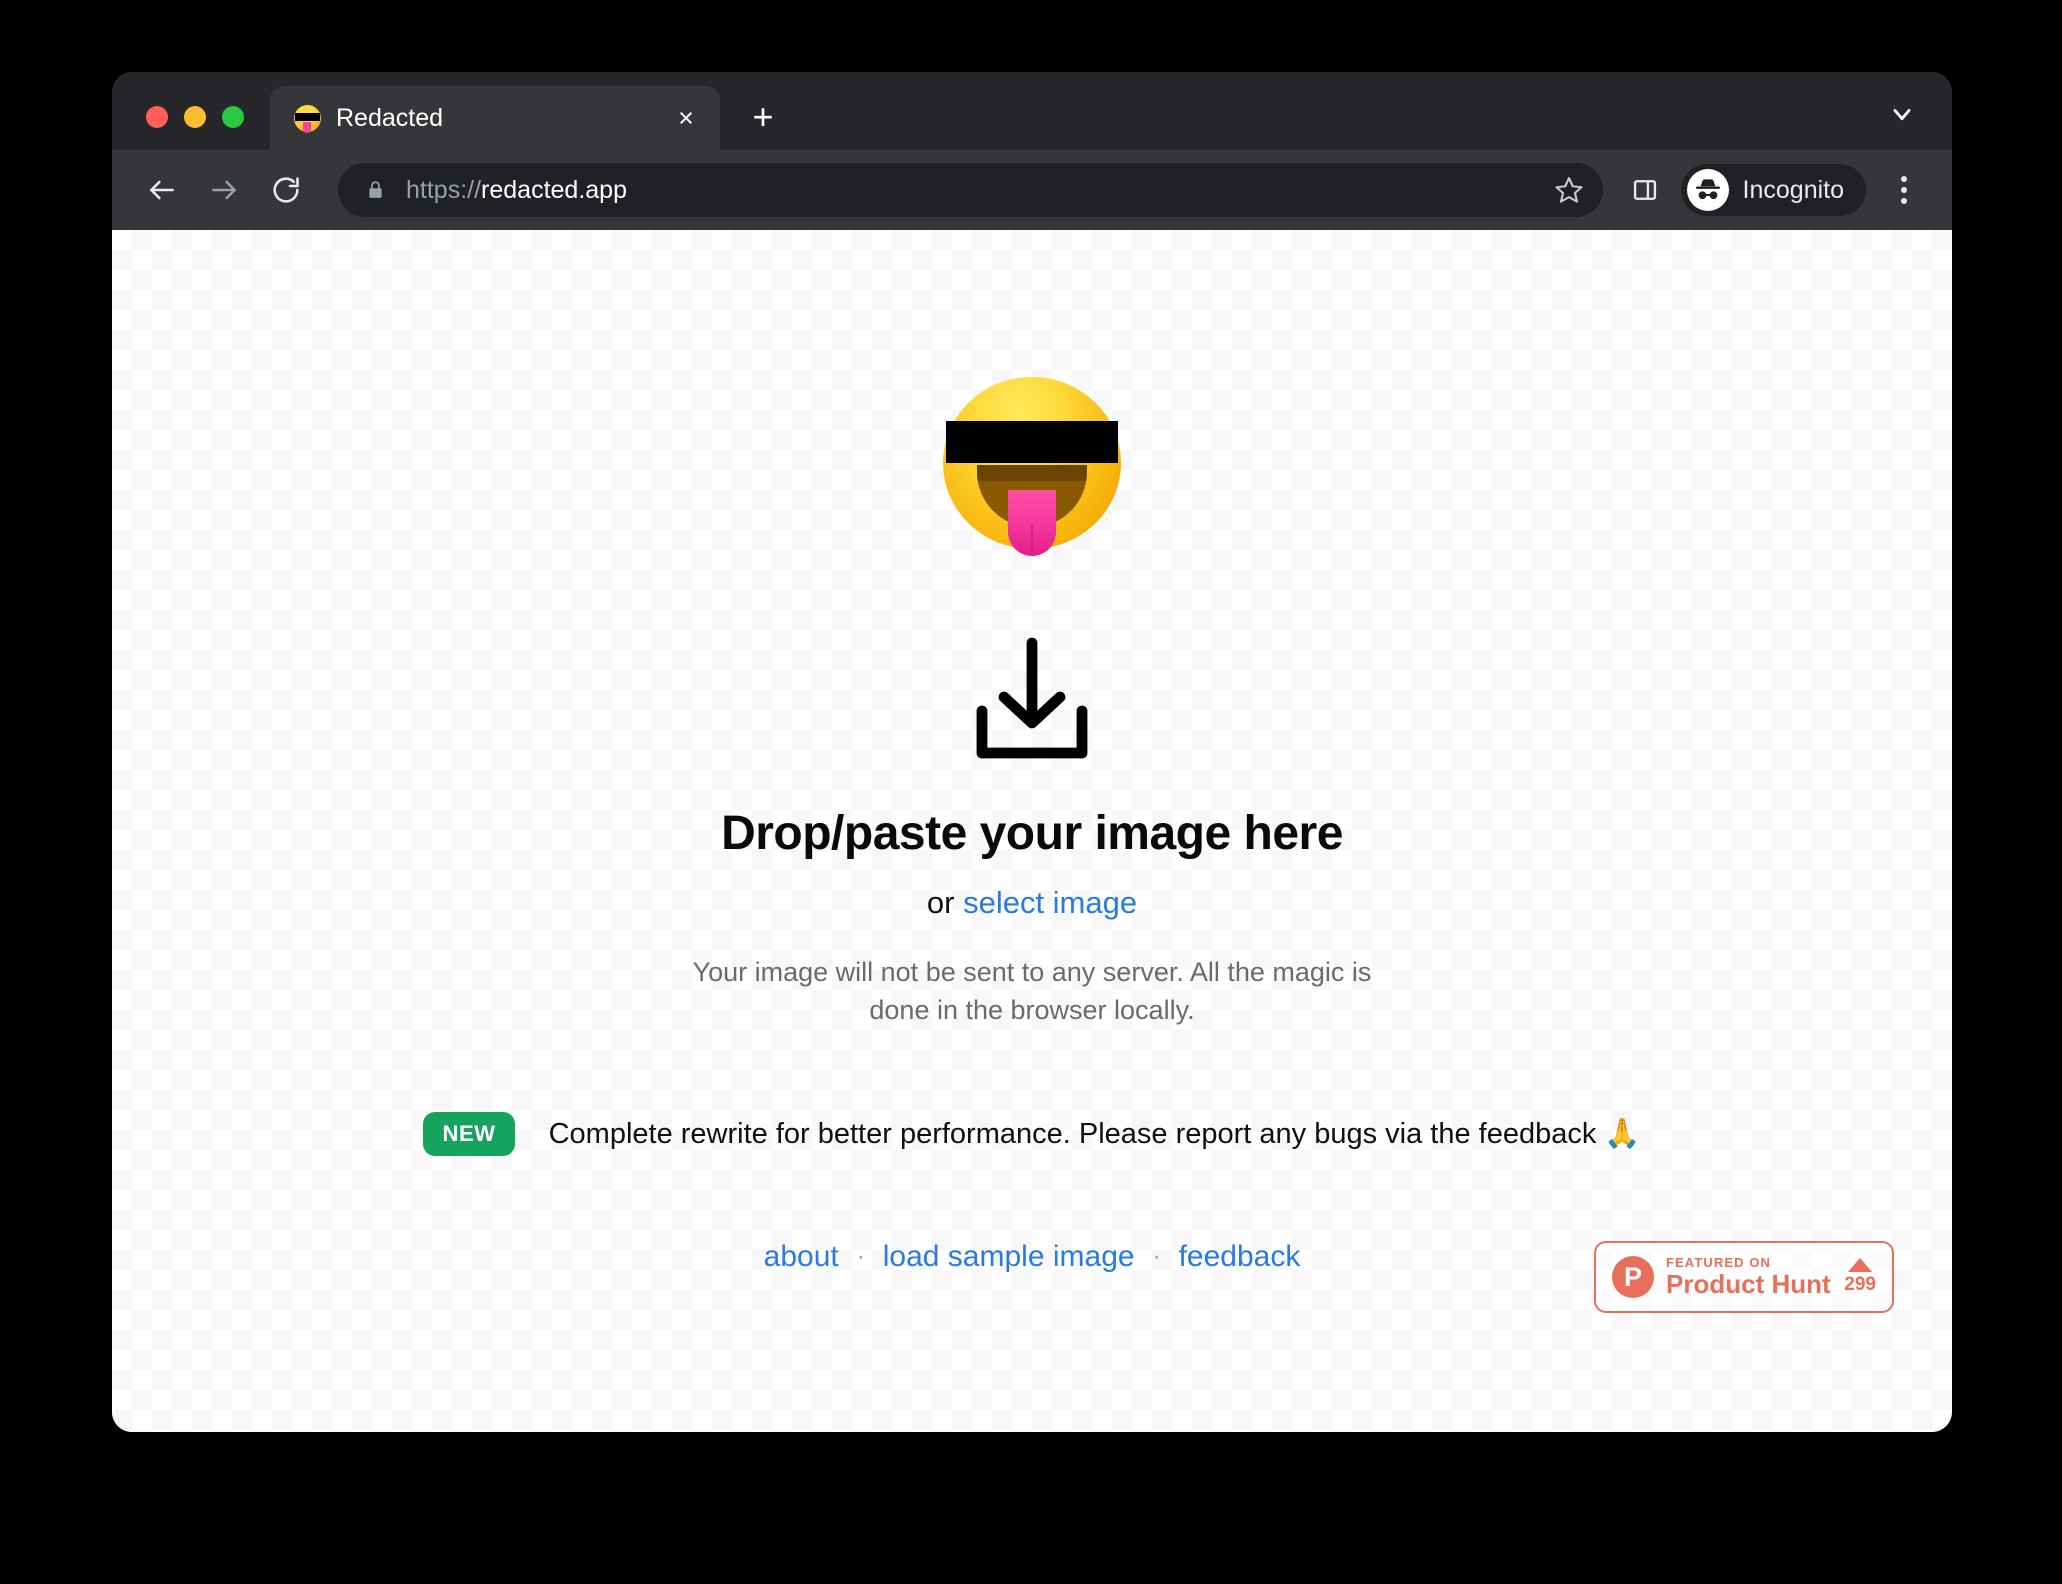  What do you see at coordinates (763, 117) in the screenshot?
I see `new-tab-button: +` at bounding box center [763, 117].